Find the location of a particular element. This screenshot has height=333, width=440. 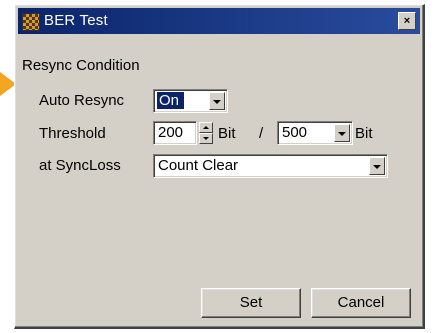

threshold-spinner is located at coordinates (206, 133).